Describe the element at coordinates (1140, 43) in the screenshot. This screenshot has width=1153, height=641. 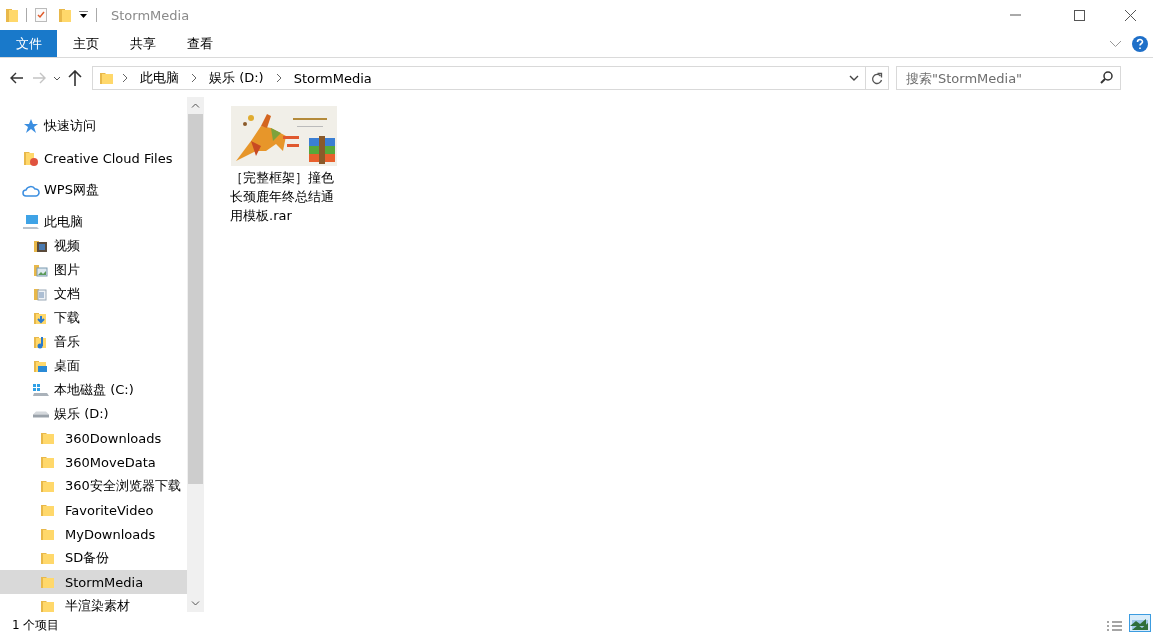
I see `help-icon` at that location.